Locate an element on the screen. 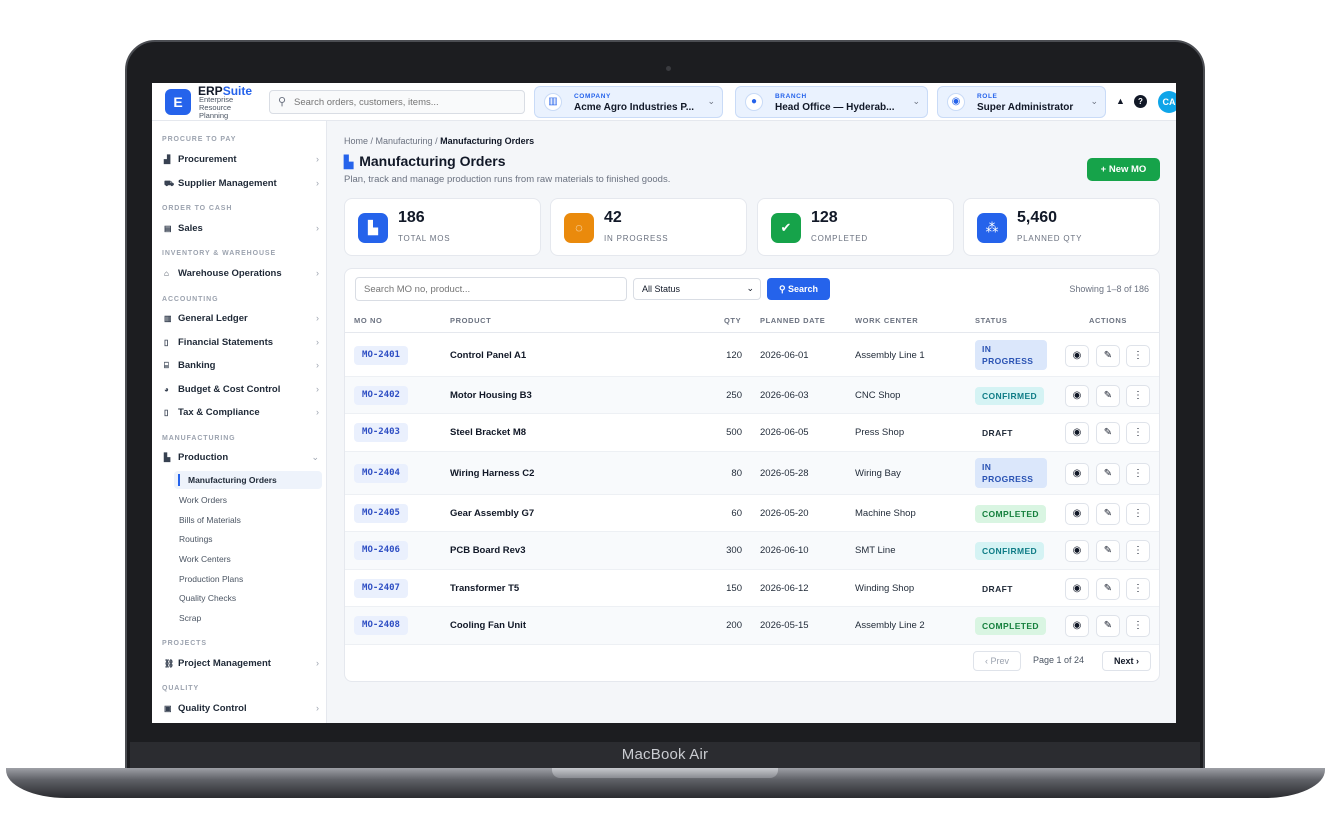 The image size is (1331, 828). search-button: ⚲ Search is located at coordinates (798, 289).